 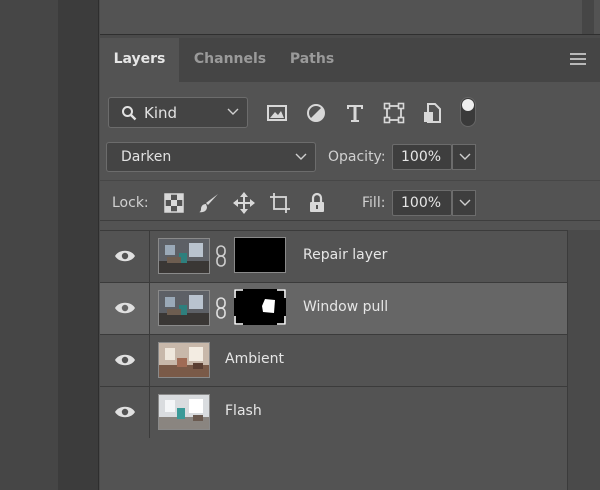 I want to click on filter-toggle, so click(x=468, y=112).